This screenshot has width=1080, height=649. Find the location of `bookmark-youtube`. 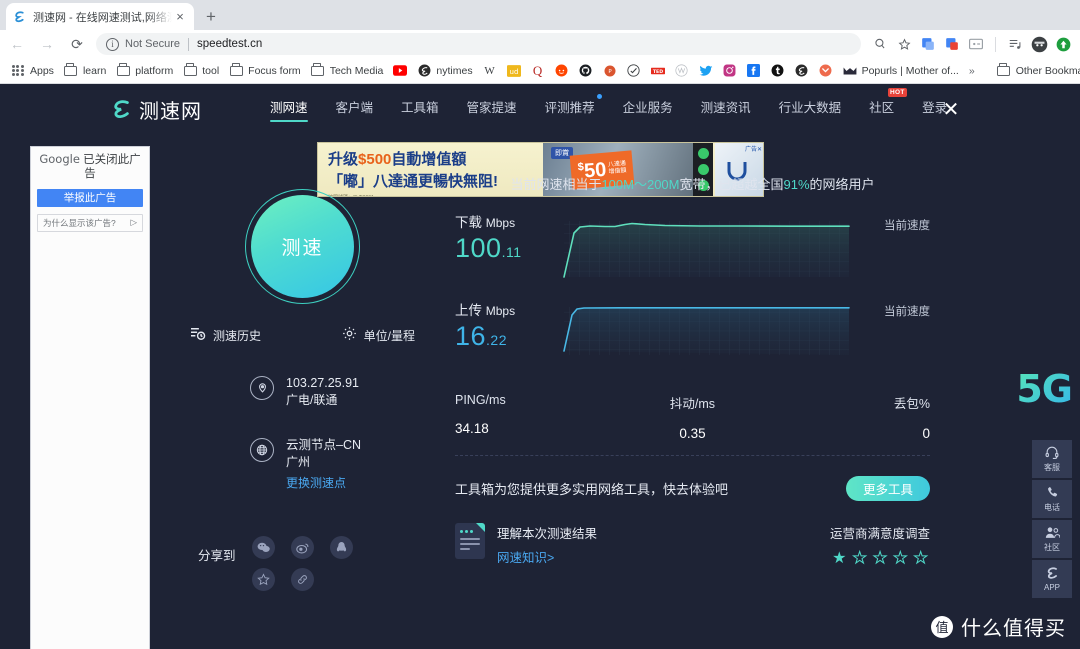

bookmark-youtube is located at coordinates (400, 71).